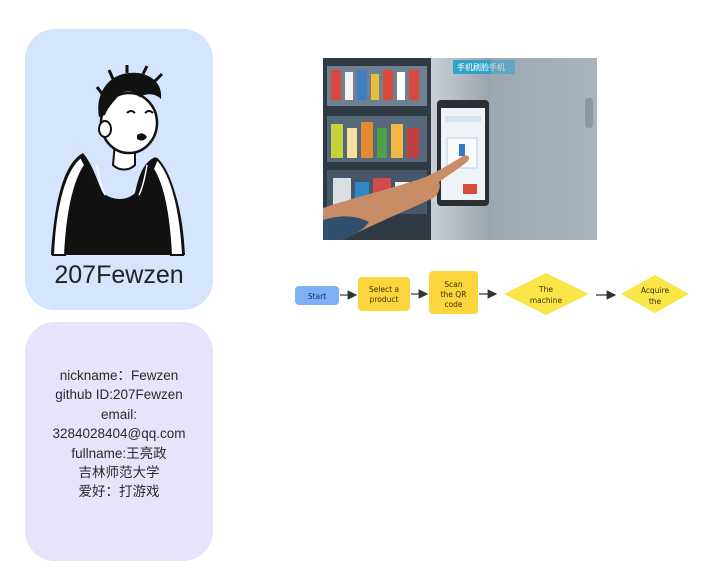 Image resolution: width=719 pixels, height=573 pixels. I want to click on flow-node-the-machine: The machine, so click(546, 294).